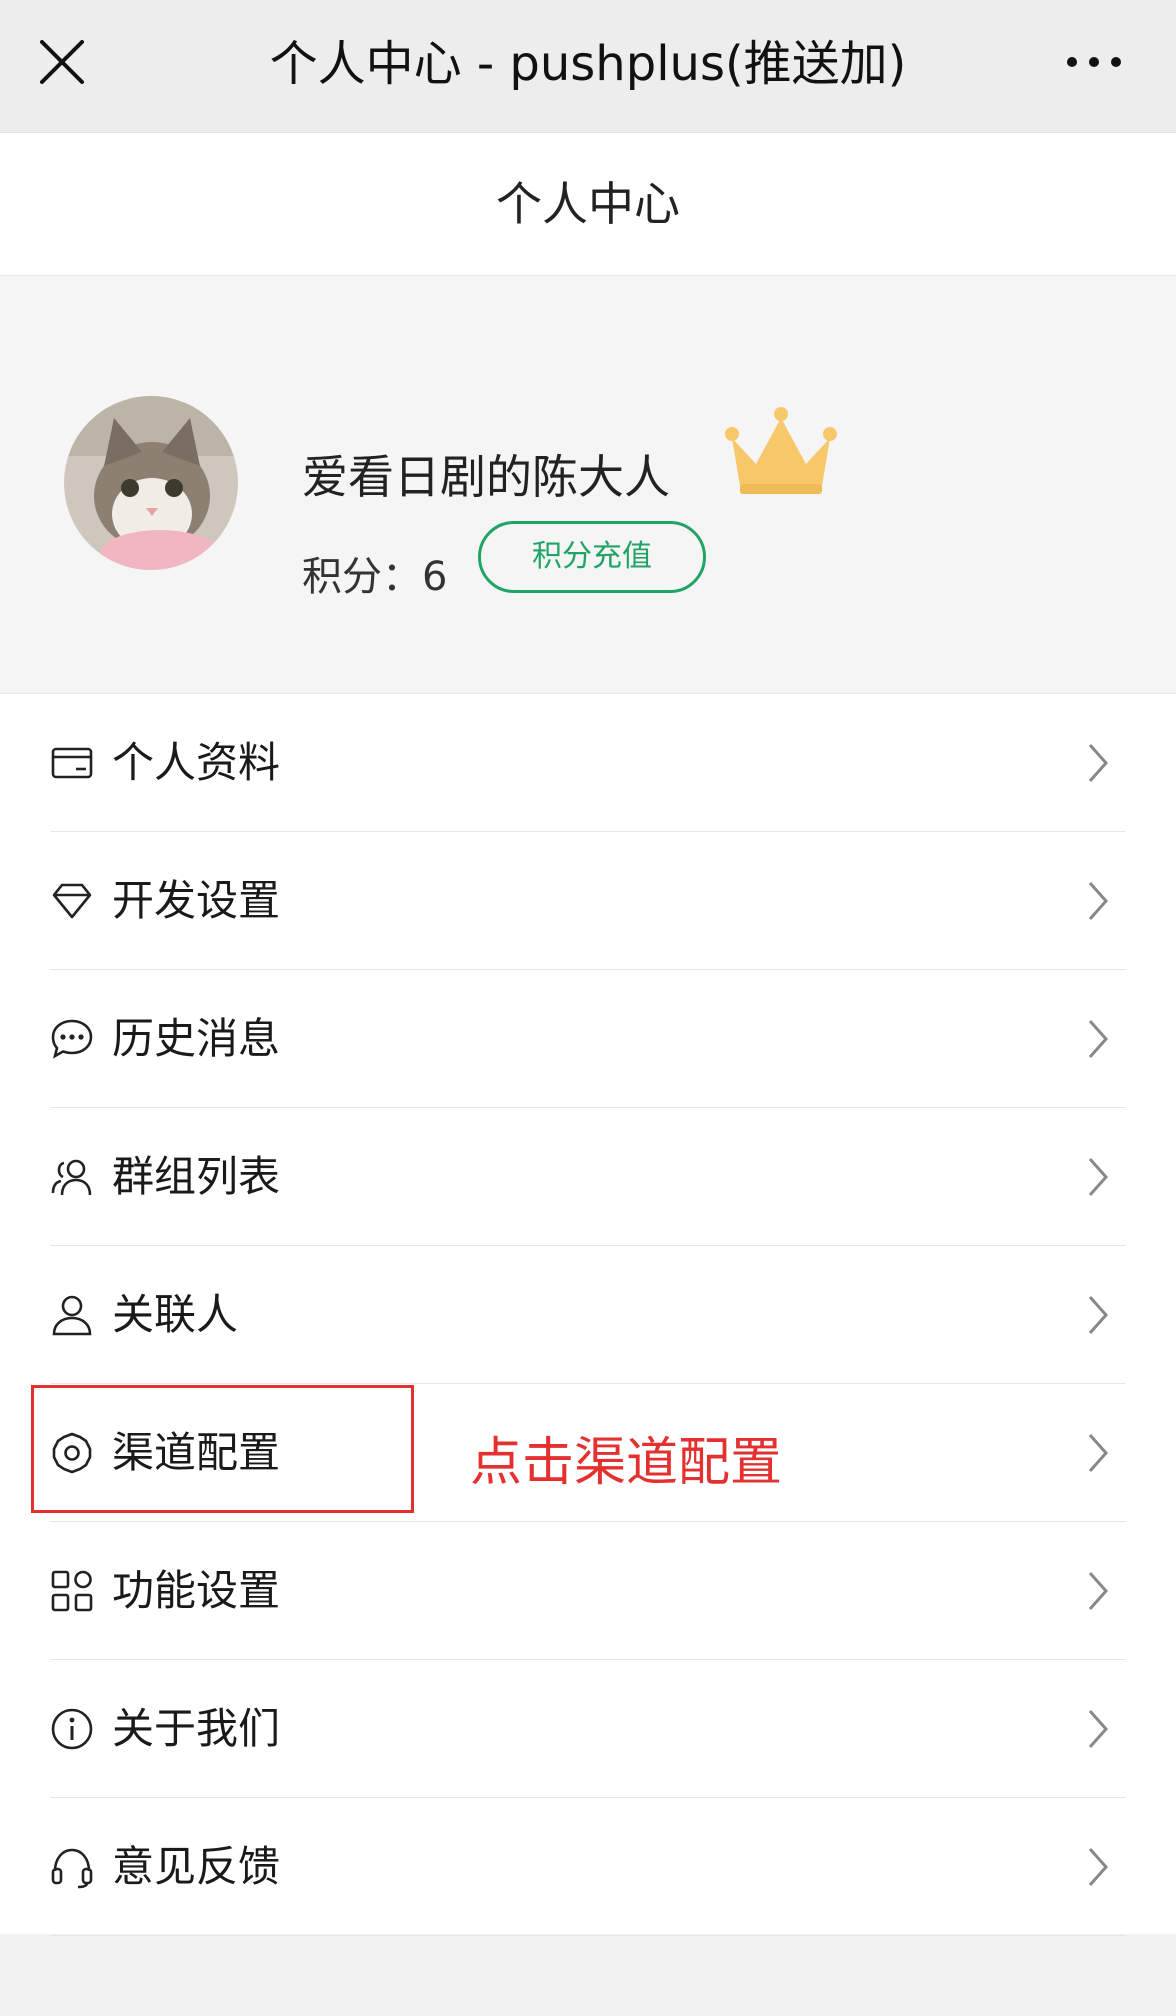  What do you see at coordinates (626, 1463) in the screenshot?
I see `annotation-text: 点击渠道配置` at bounding box center [626, 1463].